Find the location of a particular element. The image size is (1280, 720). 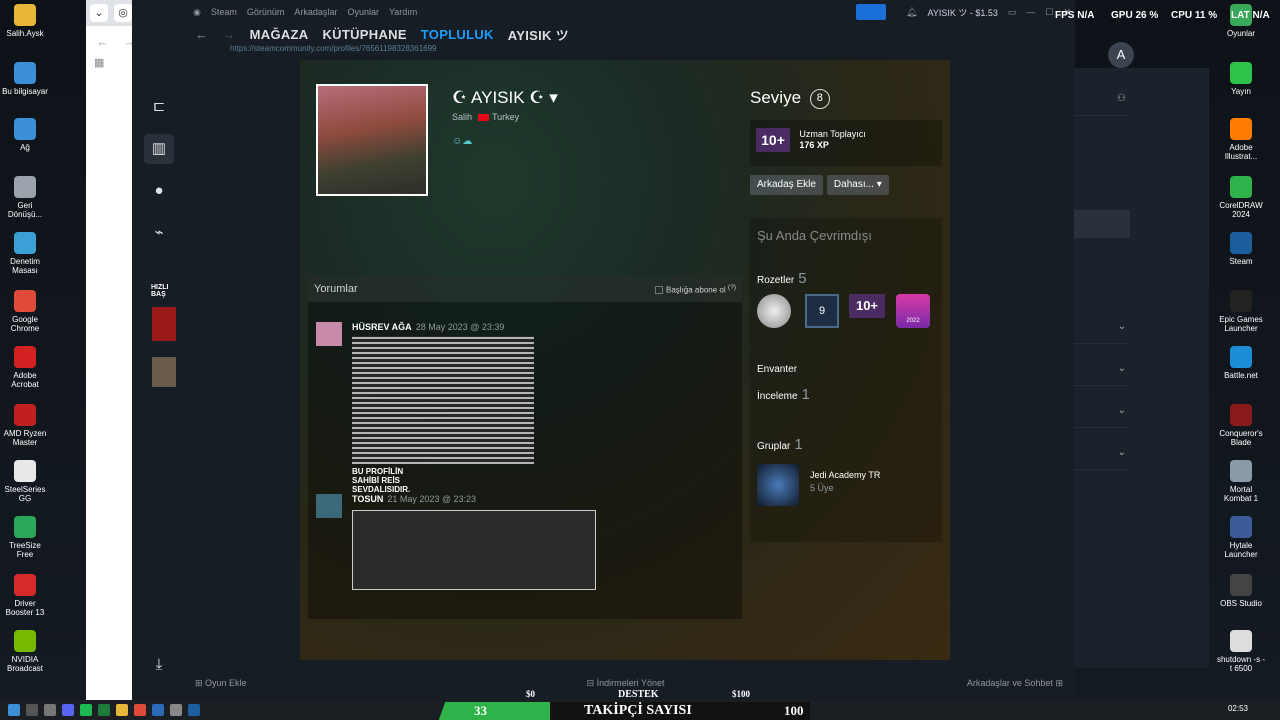

groups-link: Gruplar 1 is located at coordinates (780, 444).